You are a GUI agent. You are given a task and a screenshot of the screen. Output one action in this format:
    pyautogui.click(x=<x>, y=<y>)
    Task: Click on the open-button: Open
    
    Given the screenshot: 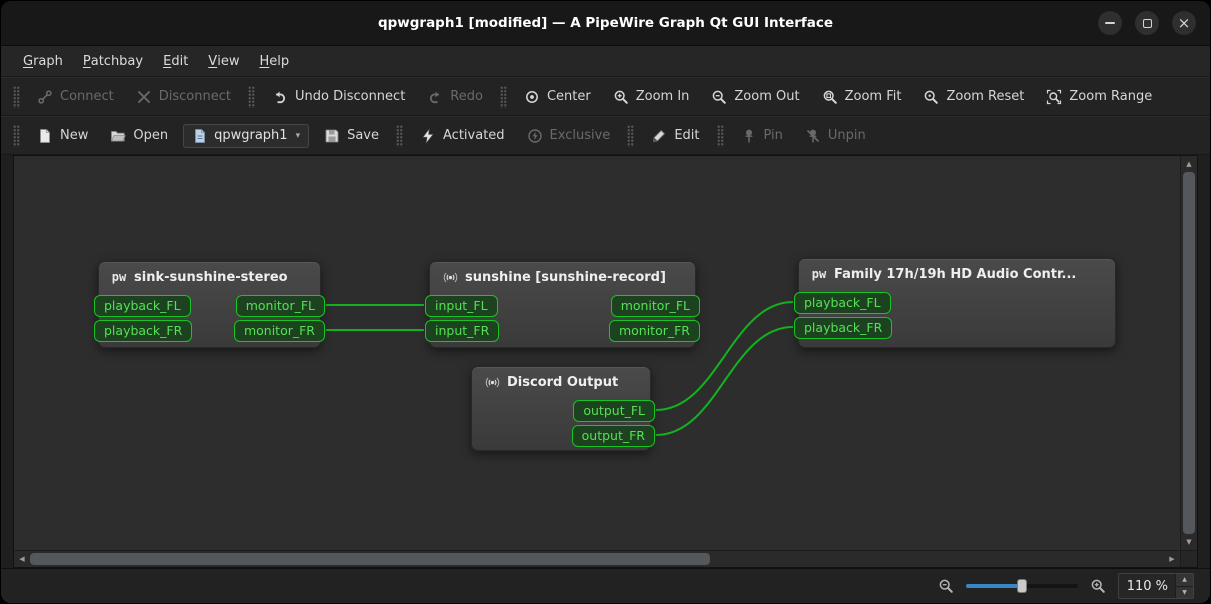 What is the action you would take?
    pyautogui.click(x=139, y=136)
    